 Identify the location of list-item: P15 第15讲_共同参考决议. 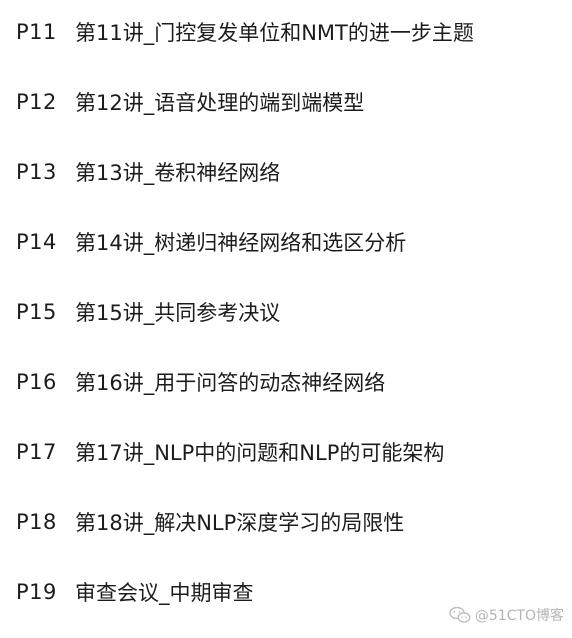
(286, 312).